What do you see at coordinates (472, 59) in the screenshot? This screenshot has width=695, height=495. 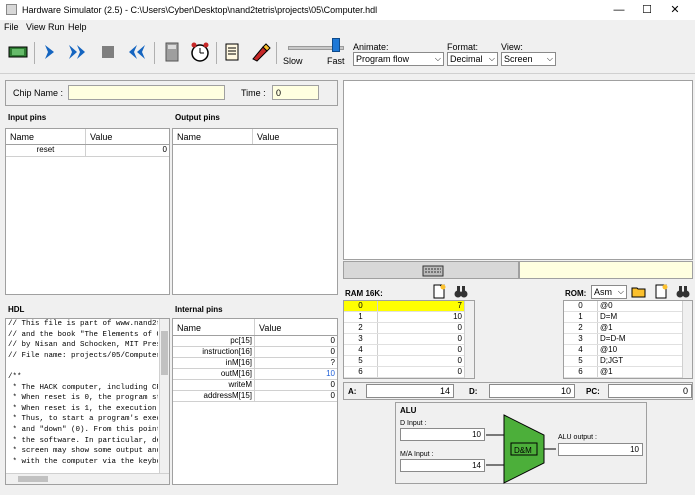 I see `format-select: Decimal ⌵` at bounding box center [472, 59].